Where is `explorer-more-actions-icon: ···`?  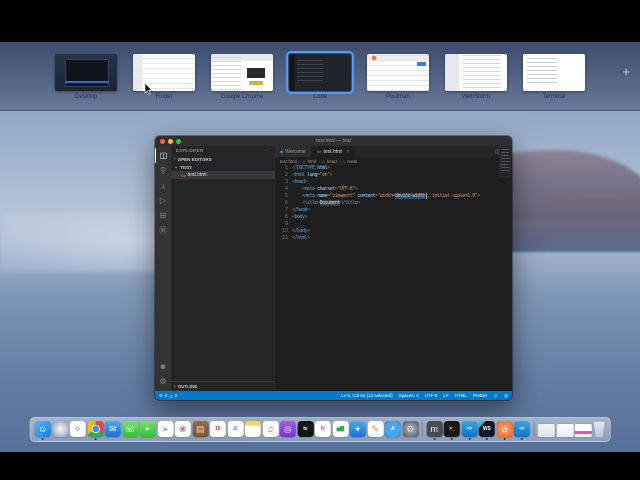 explorer-more-actions-icon: ··· is located at coordinates (267, 151).